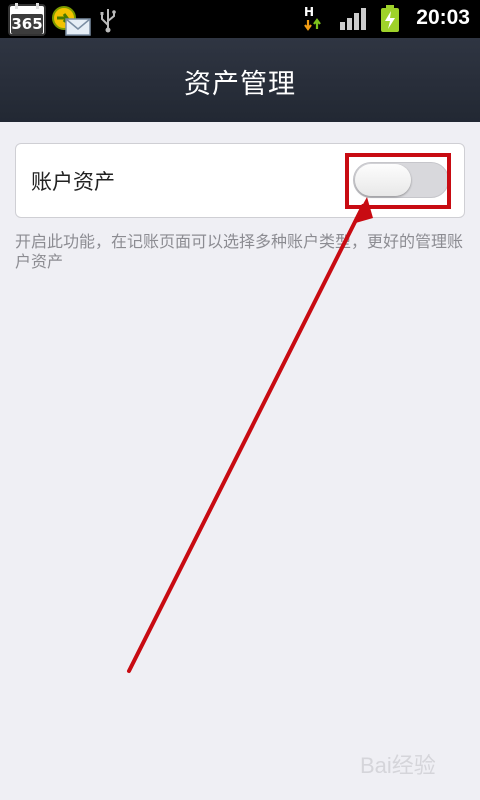 This screenshot has height=800, width=480. I want to click on calendar-badge: 365, so click(27, 24).